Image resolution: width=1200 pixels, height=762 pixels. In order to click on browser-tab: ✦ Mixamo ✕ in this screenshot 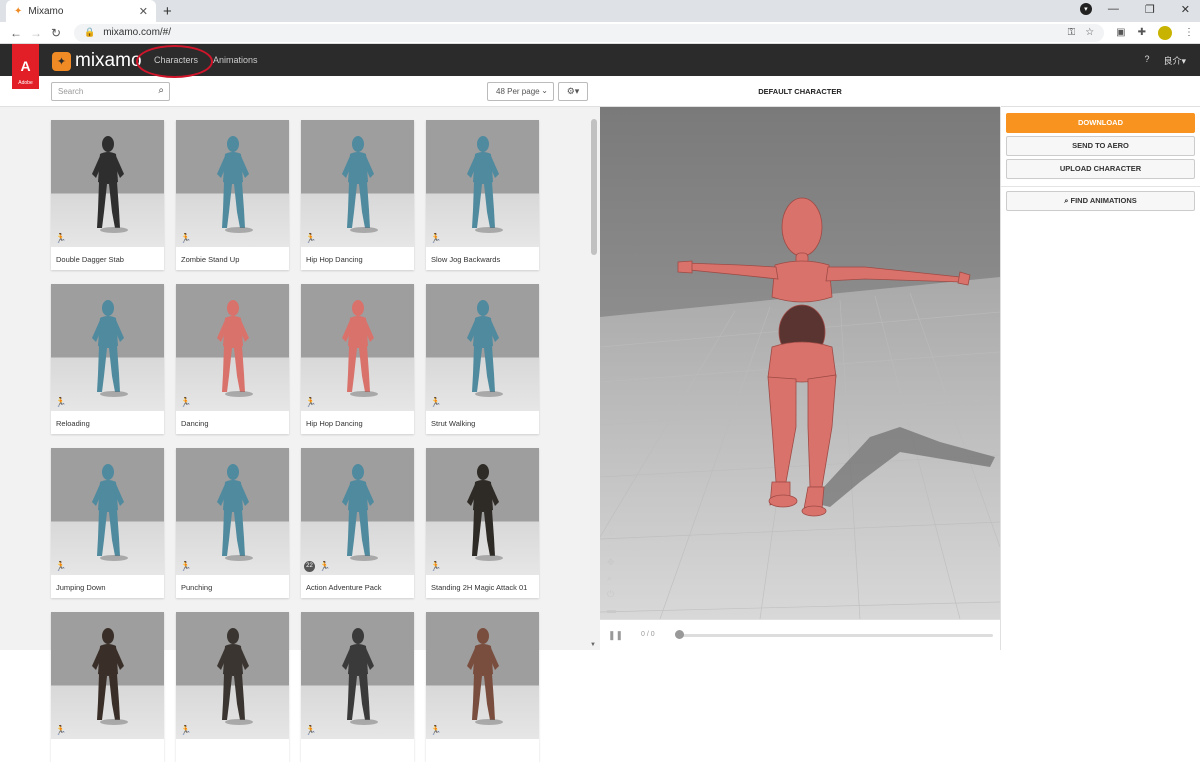, I will do `click(81, 11)`.